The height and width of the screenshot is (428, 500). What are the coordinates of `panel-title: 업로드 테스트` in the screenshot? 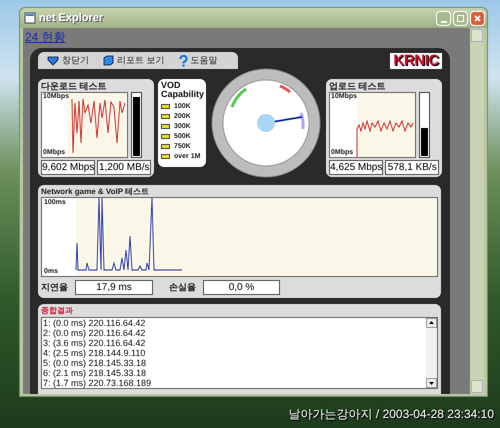 It's located at (358, 86).